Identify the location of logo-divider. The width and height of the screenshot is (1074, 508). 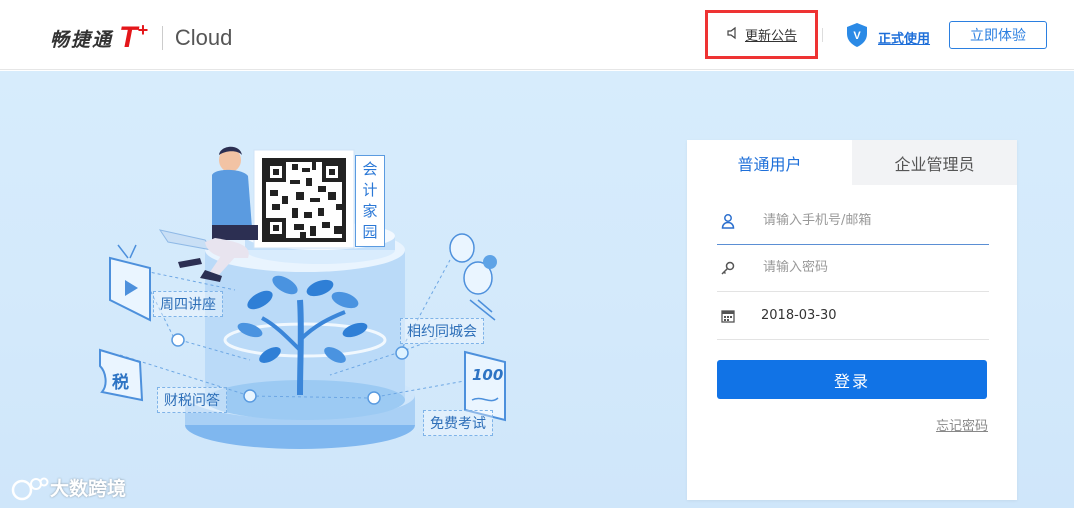
(162, 38).